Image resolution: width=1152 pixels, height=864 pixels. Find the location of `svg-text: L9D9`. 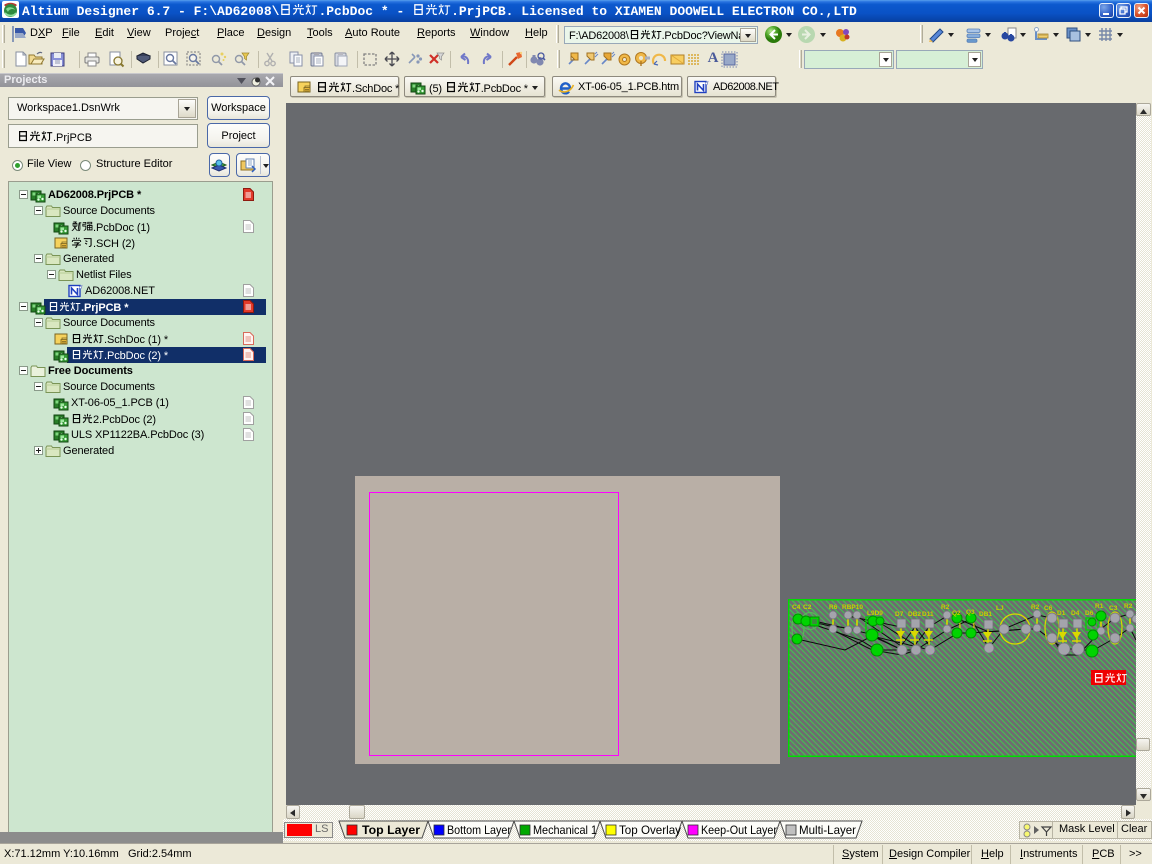

svg-text: L9D9 is located at coordinates (875, 613).